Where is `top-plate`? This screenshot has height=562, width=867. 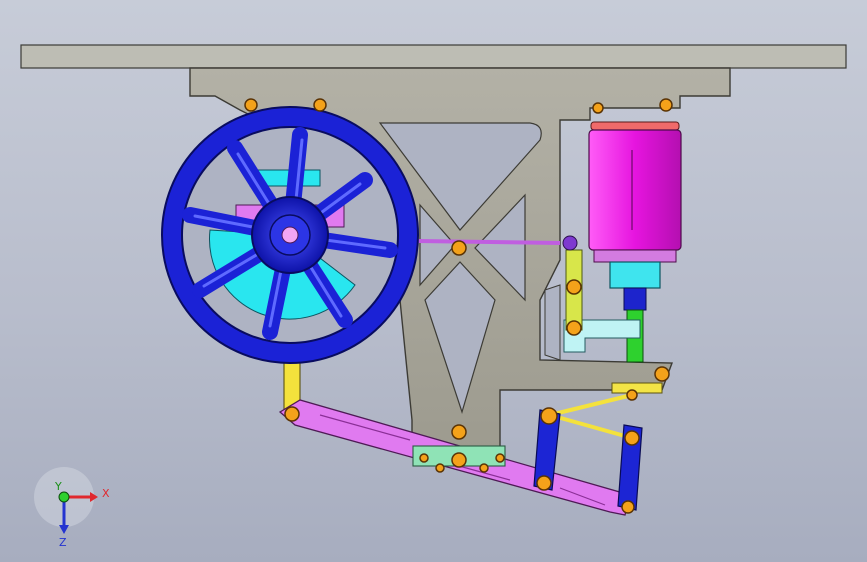 top-plate is located at coordinates (433, 56).